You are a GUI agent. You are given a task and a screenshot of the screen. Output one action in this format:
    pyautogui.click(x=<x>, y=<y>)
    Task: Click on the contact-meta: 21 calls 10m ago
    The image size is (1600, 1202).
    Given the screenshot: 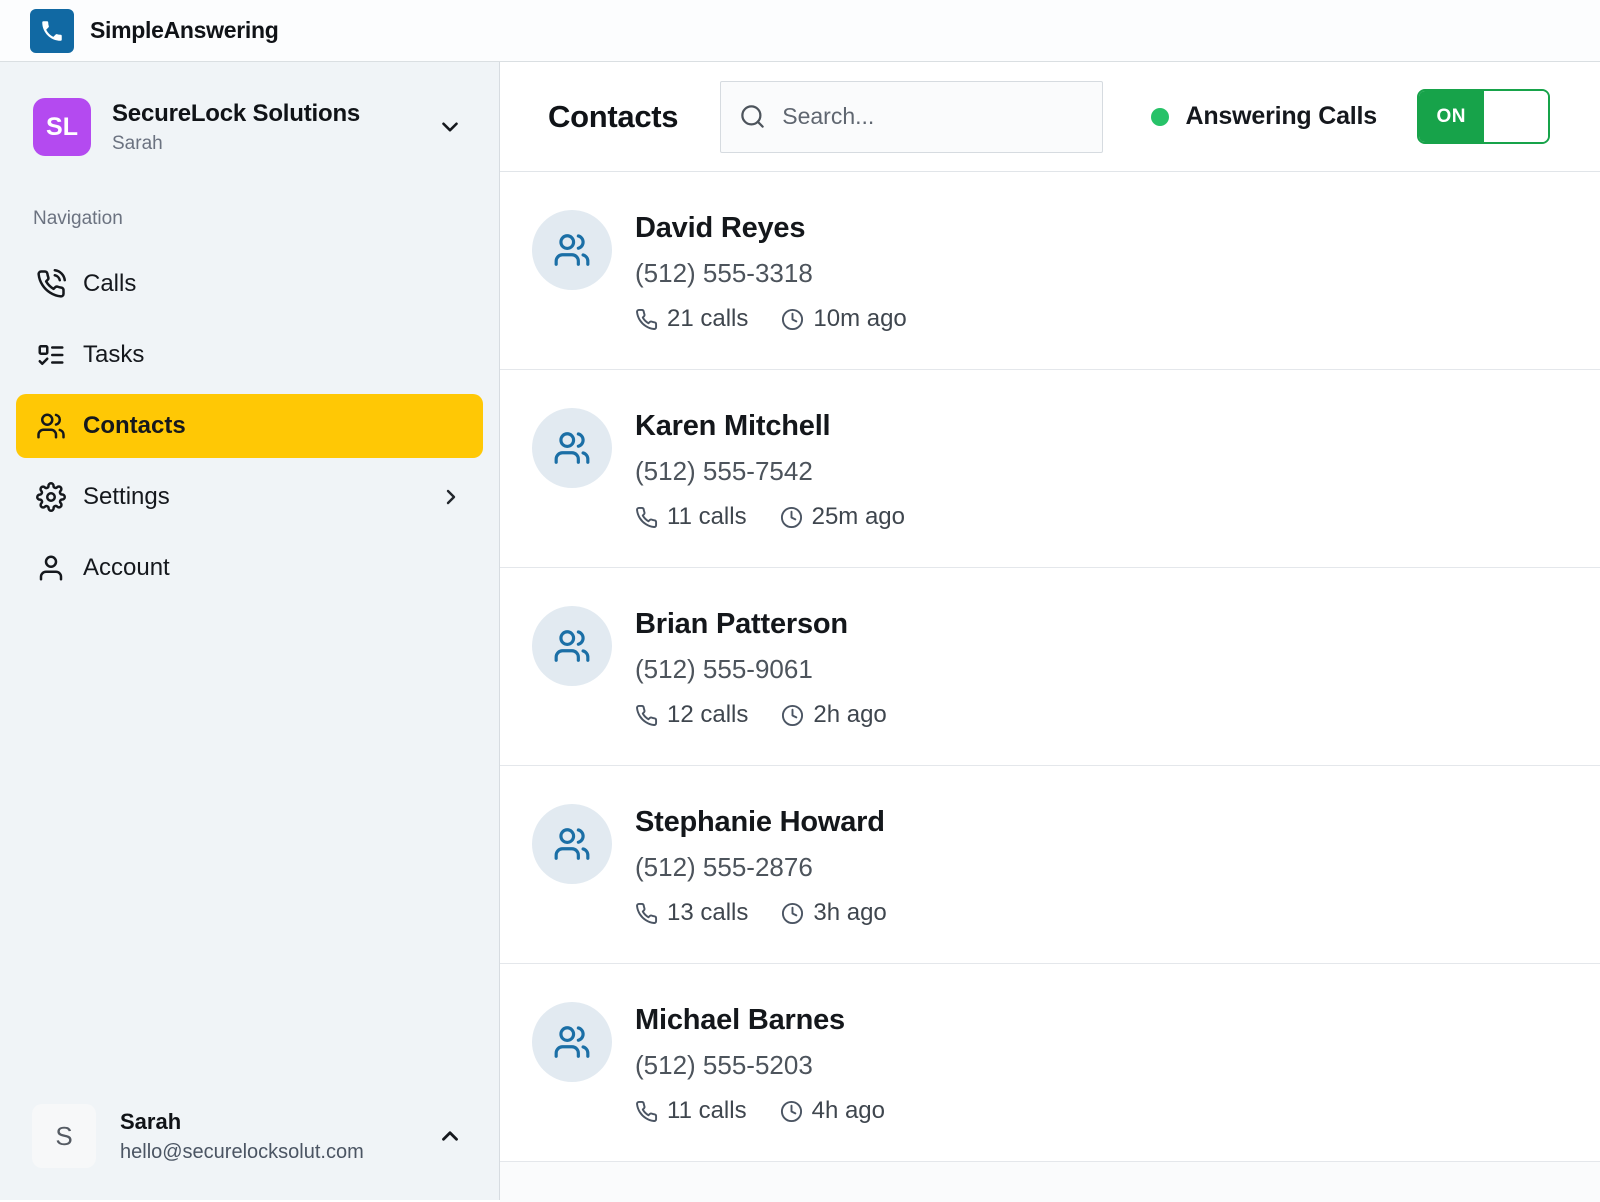 What is the action you would take?
    pyautogui.click(x=771, y=319)
    